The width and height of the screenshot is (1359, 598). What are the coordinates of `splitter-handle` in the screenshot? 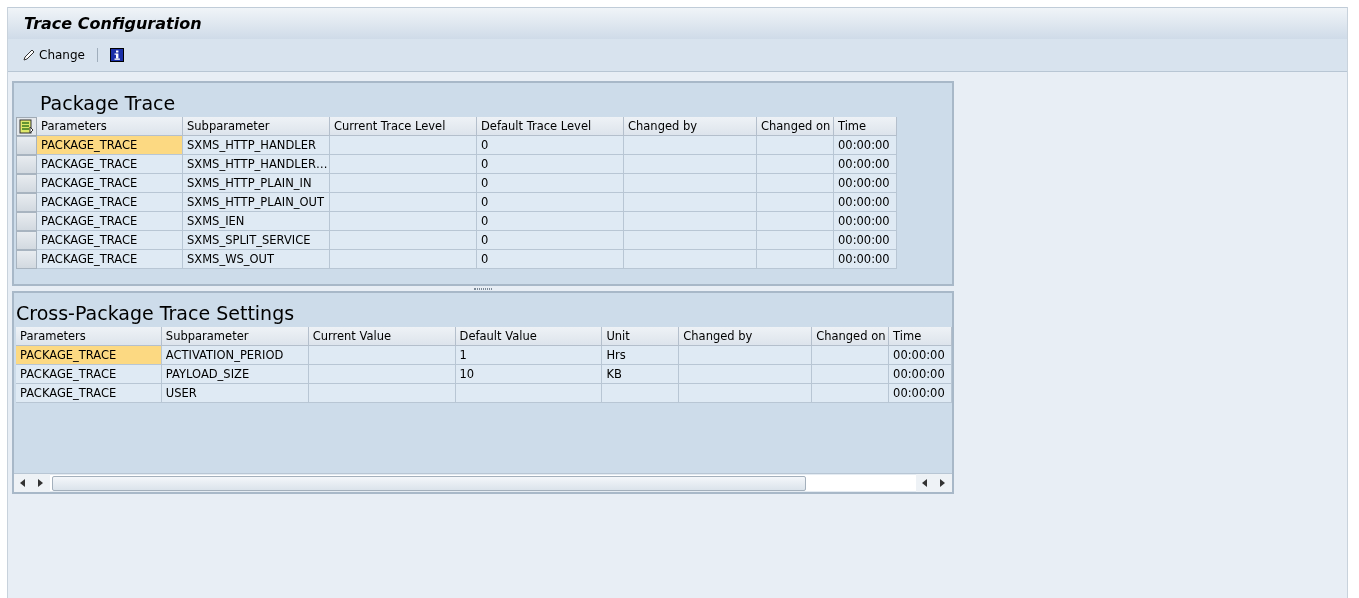 It's located at (483, 288).